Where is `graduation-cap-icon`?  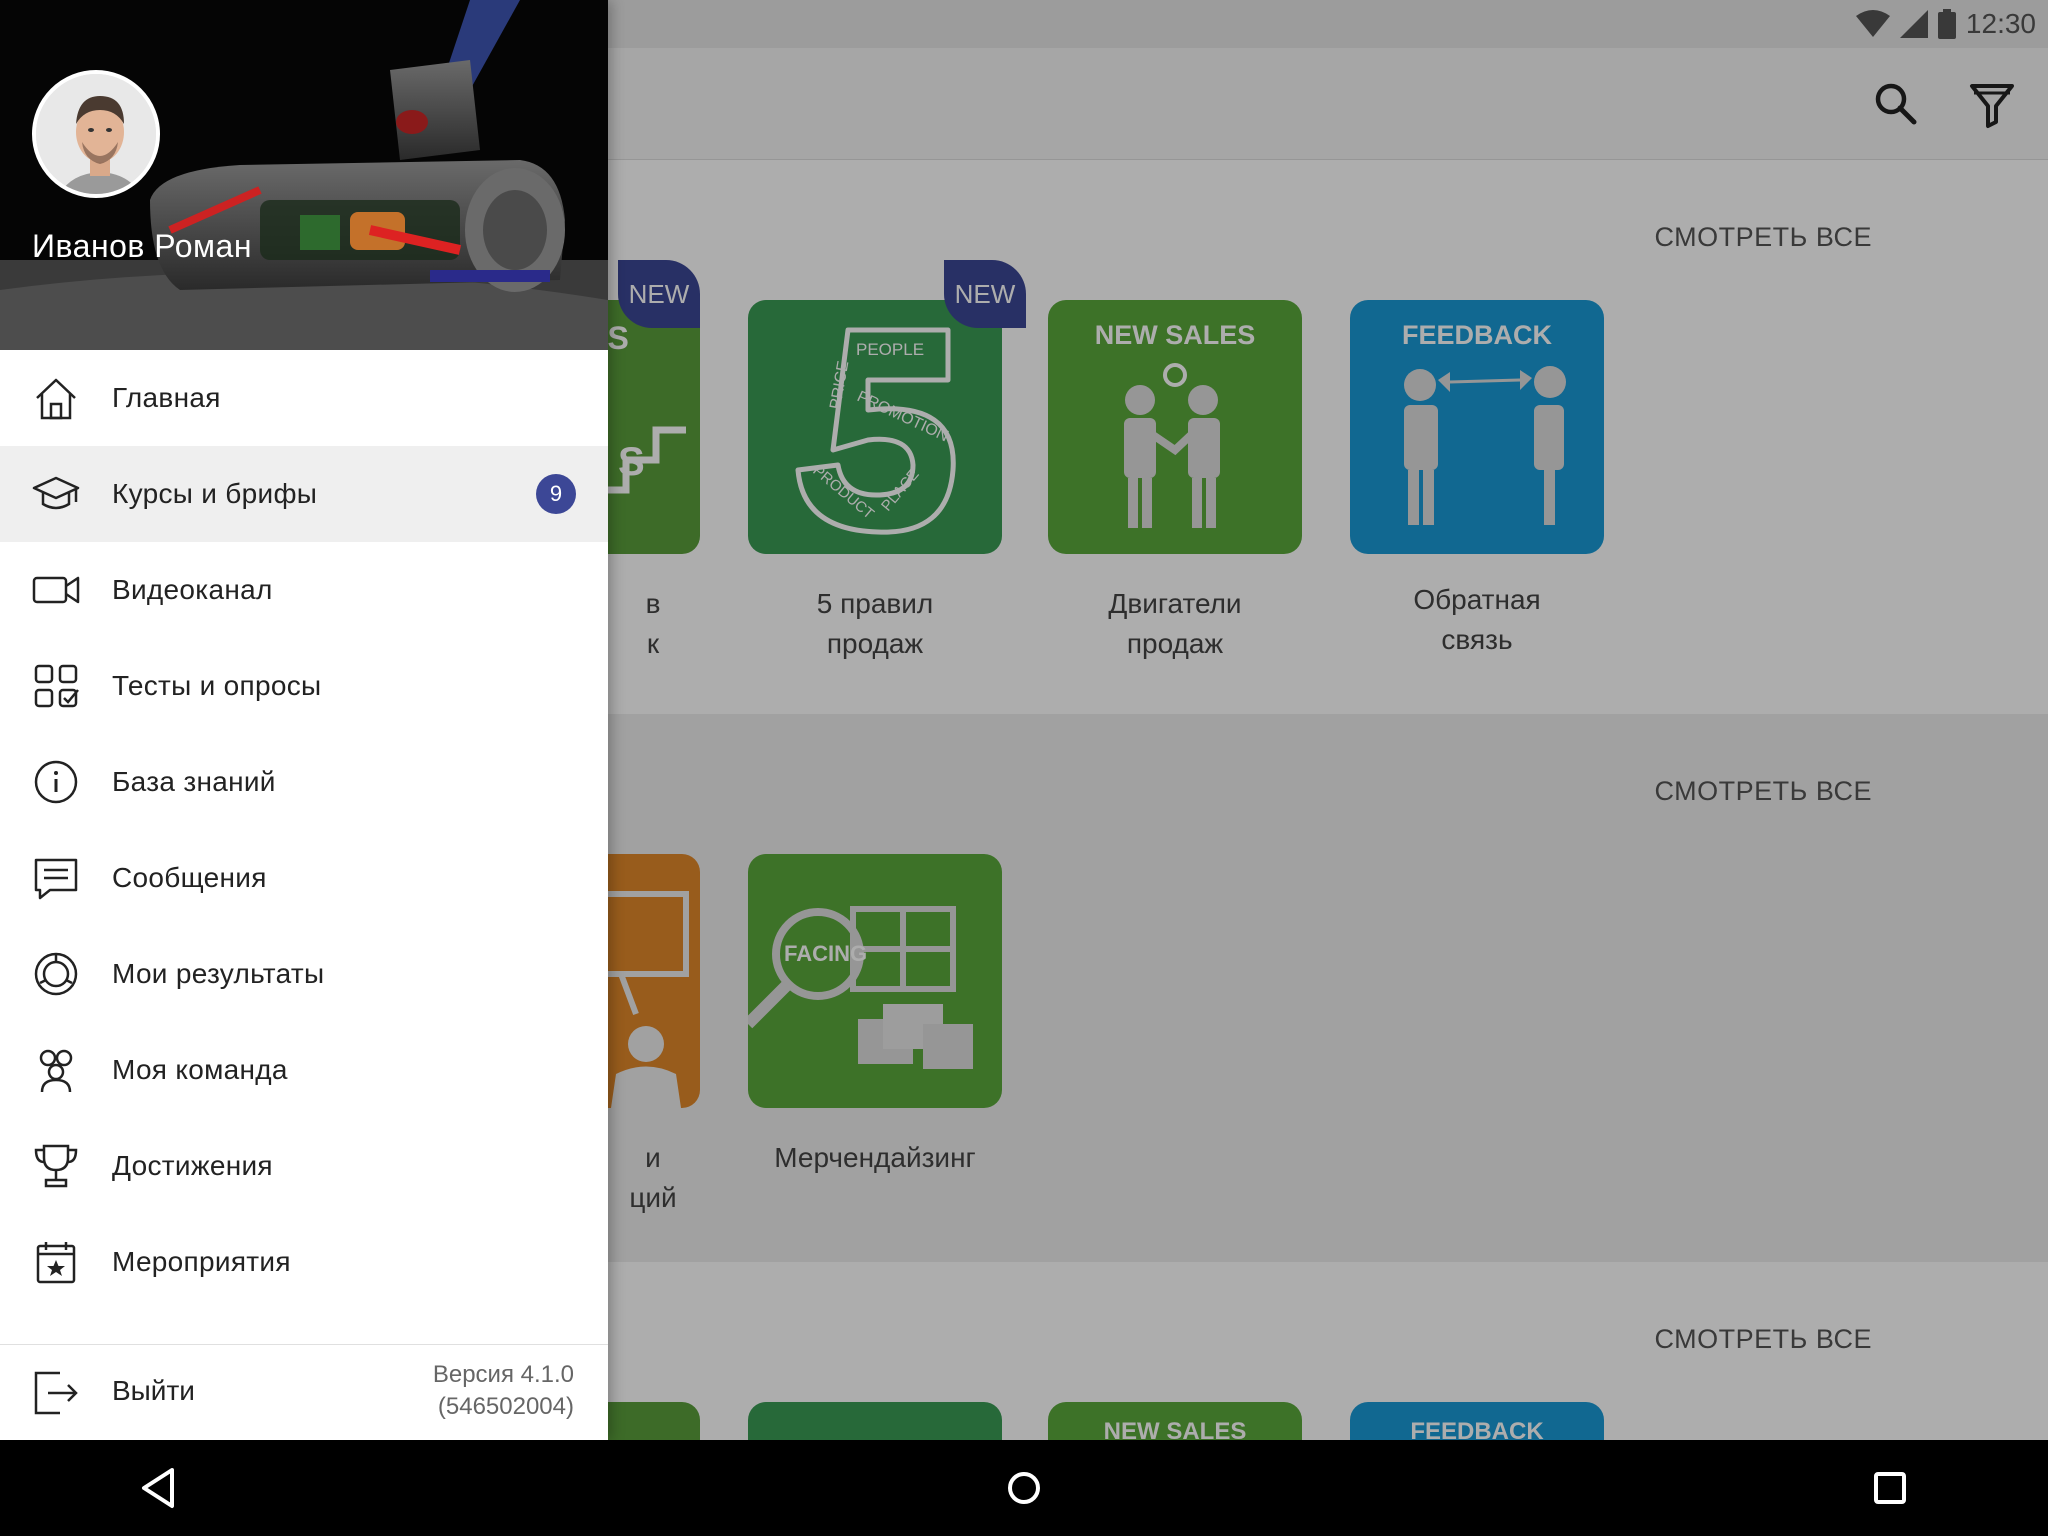 graduation-cap-icon is located at coordinates (56, 493).